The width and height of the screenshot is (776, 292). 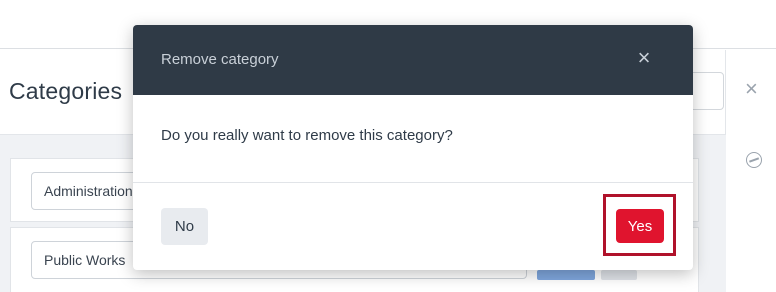 I want to click on panel-title: Categories, so click(x=66, y=91).